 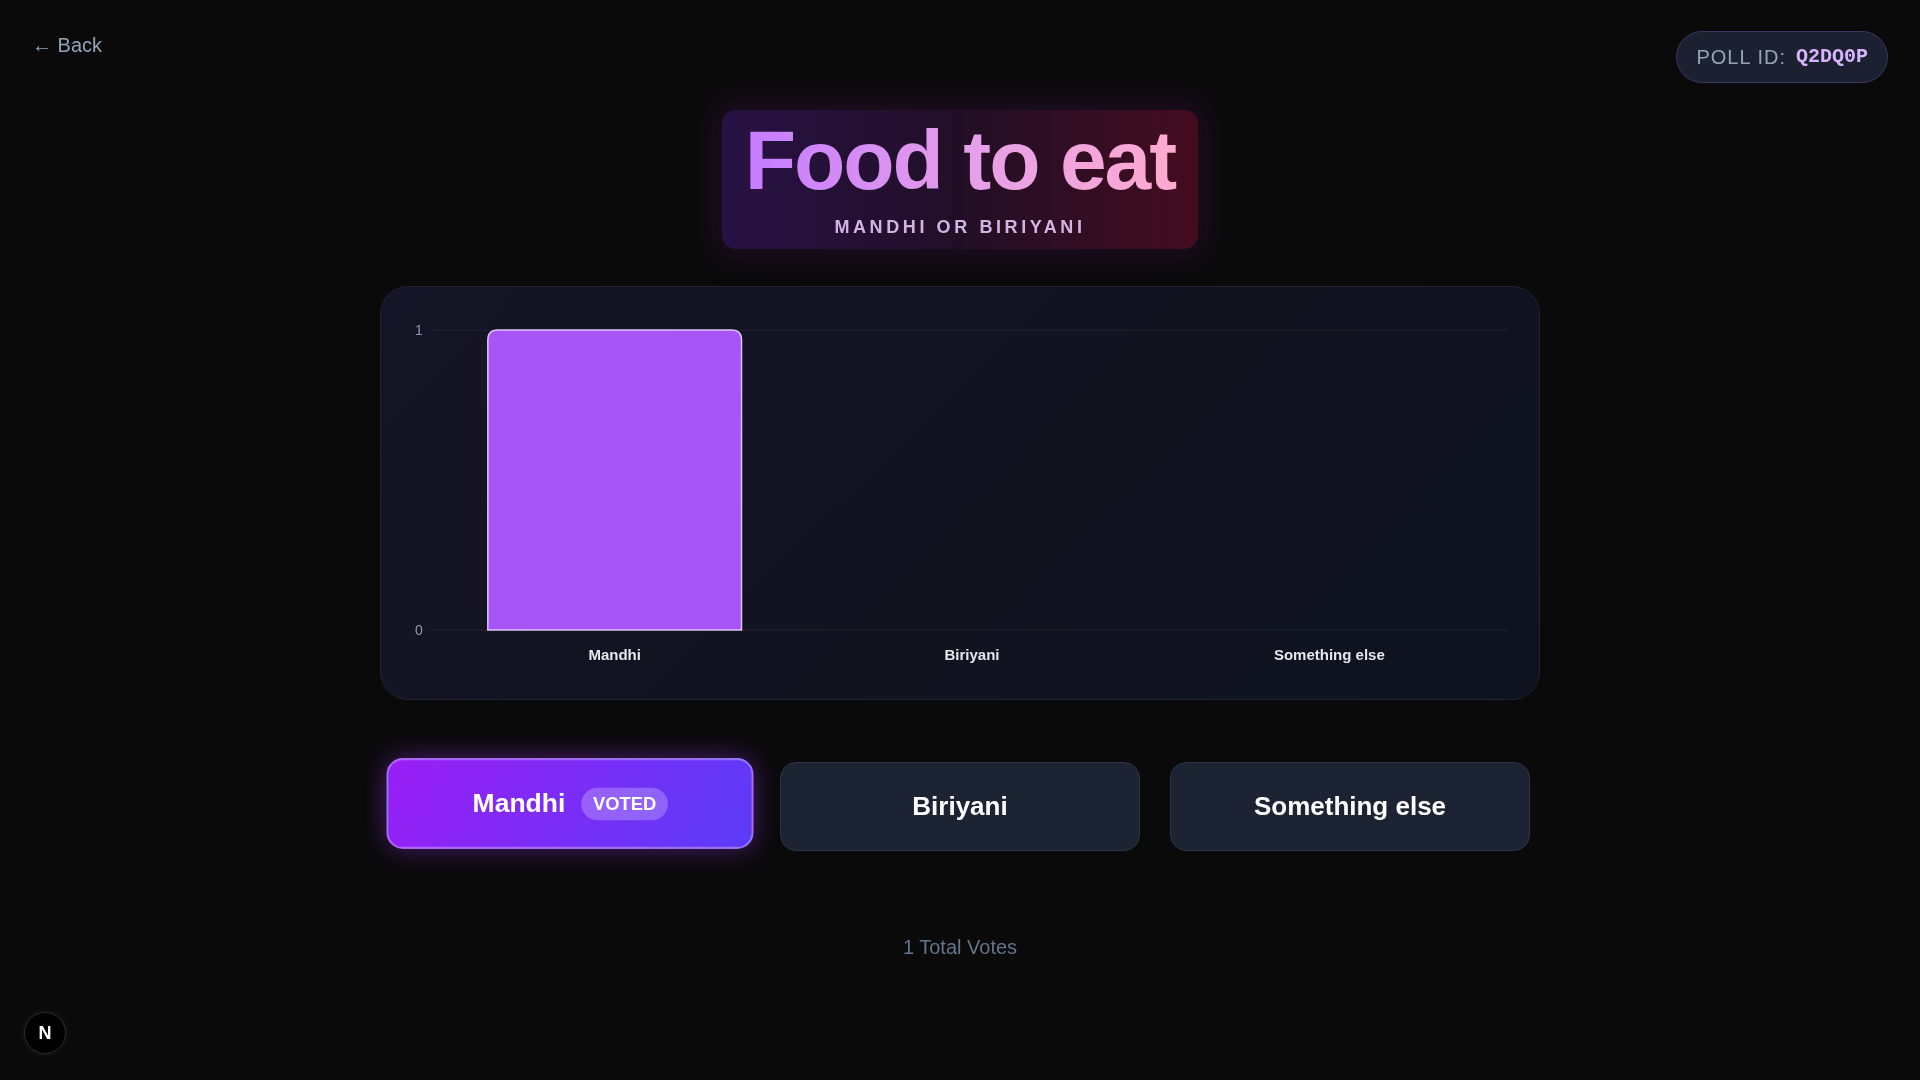 What do you see at coordinates (67, 45) in the screenshot?
I see `back-link: ← Back` at bounding box center [67, 45].